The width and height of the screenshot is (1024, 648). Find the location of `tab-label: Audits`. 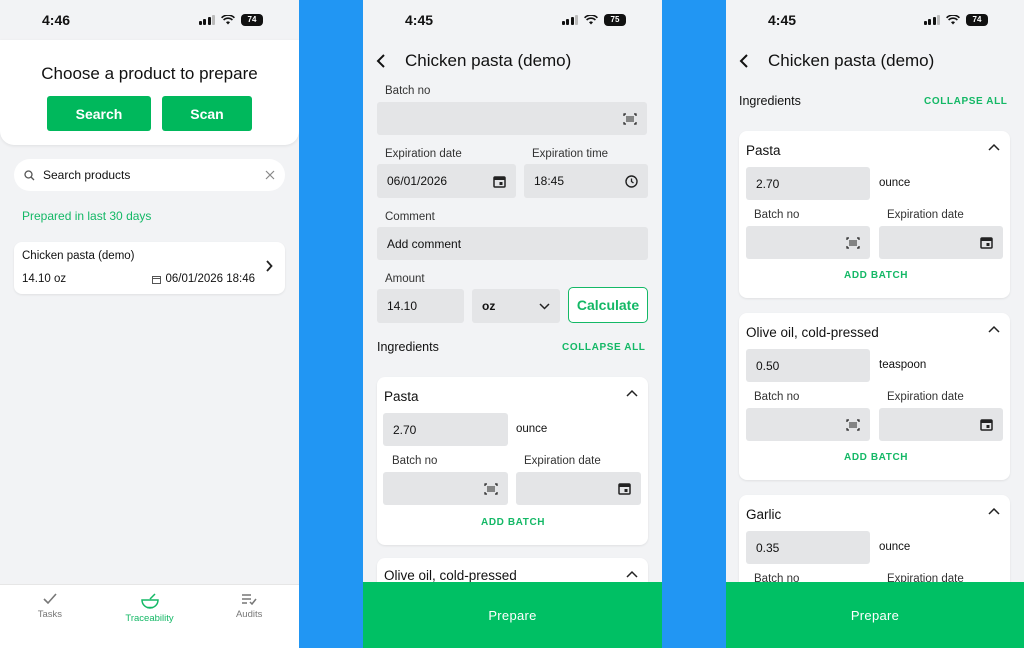

tab-label: Audits is located at coordinates (249, 614).